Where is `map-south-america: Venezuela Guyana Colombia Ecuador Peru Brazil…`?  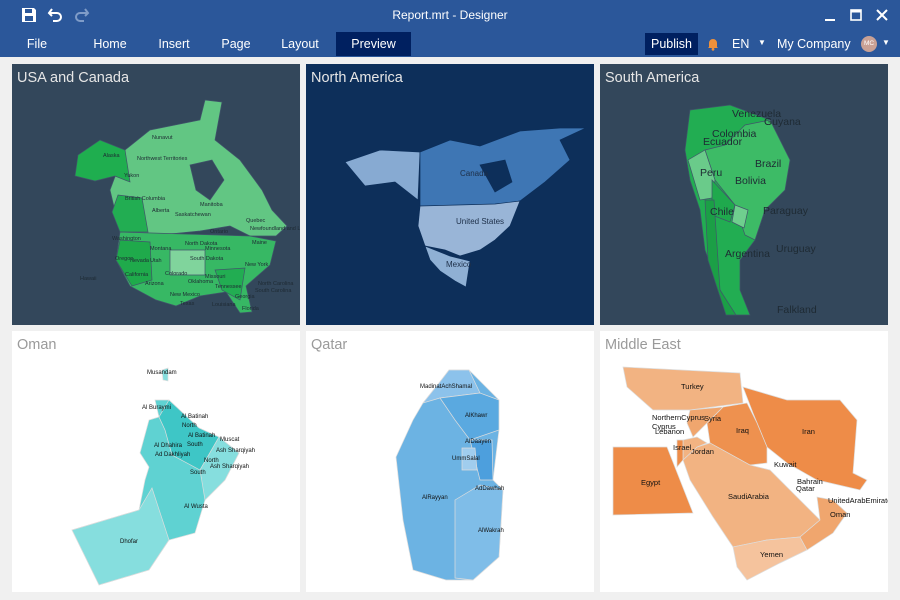 map-south-america: Venezuela Guyana Colombia Ecuador Peru Brazil… is located at coordinates (744, 194).